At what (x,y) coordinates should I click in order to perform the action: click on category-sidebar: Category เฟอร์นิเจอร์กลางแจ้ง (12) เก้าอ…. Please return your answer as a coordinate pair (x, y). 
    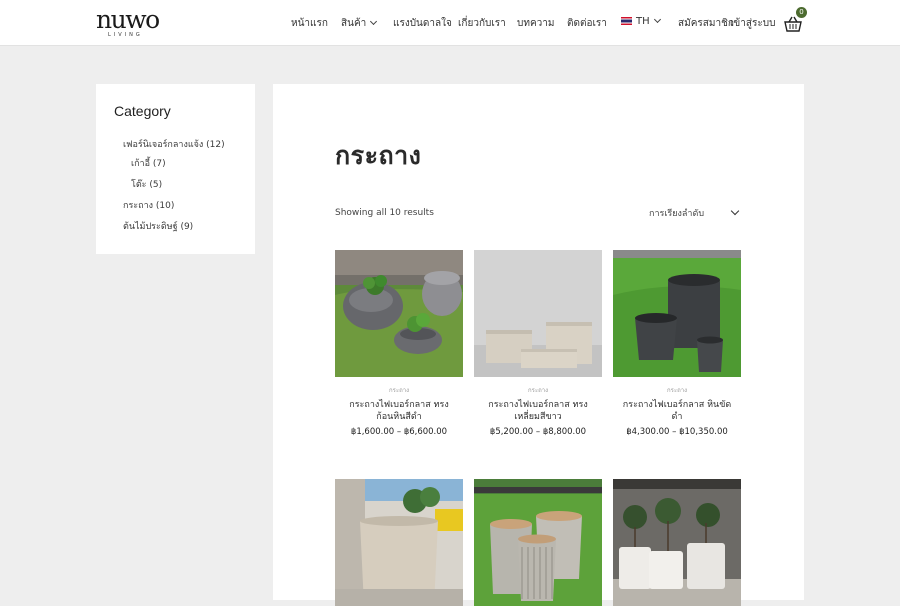
    Looking at the image, I should click on (175, 169).